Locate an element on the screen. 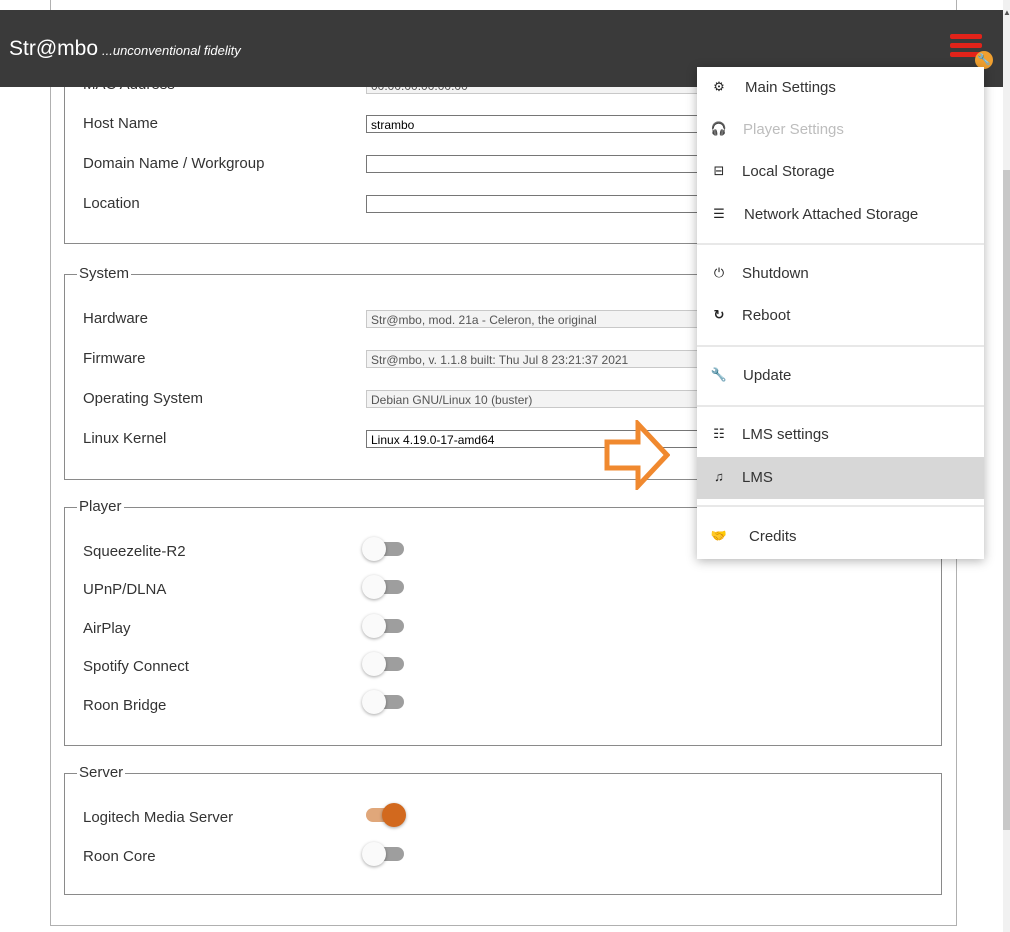  sliders-icon: ☷ is located at coordinates (719, 433).